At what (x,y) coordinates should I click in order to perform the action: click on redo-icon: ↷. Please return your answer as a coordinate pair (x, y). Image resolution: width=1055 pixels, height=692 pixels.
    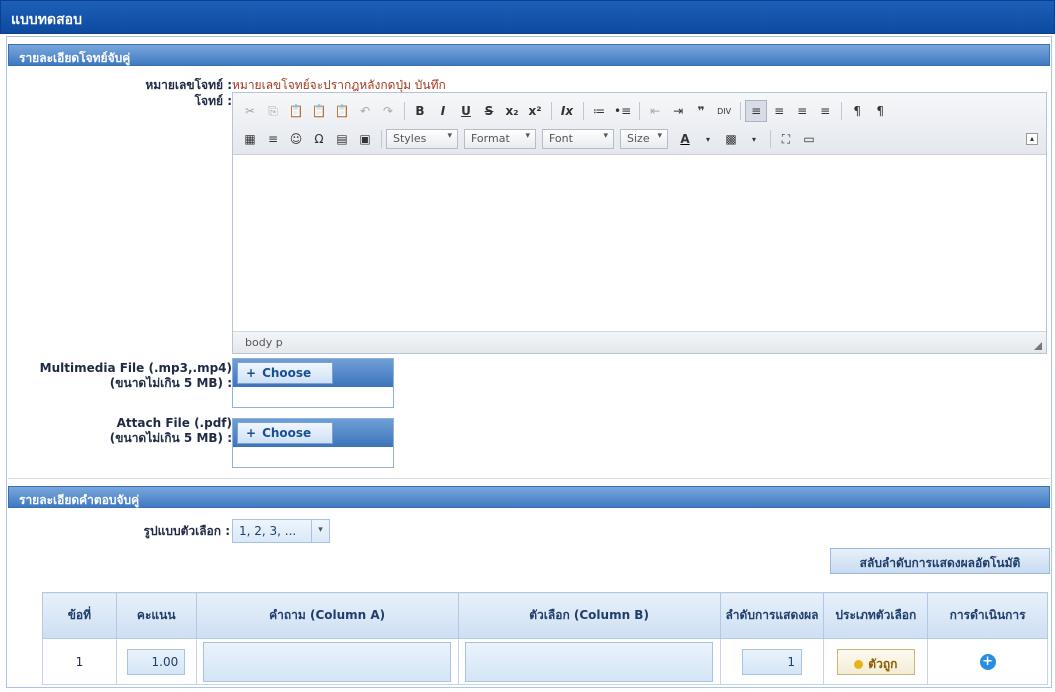
    Looking at the image, I should click on (388, 111).